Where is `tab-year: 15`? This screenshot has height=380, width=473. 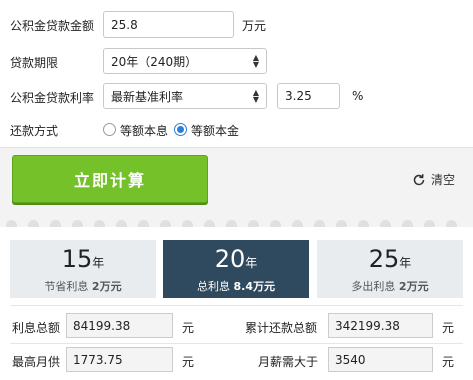 tab-year: 15 is located at coordinates (77, 259).